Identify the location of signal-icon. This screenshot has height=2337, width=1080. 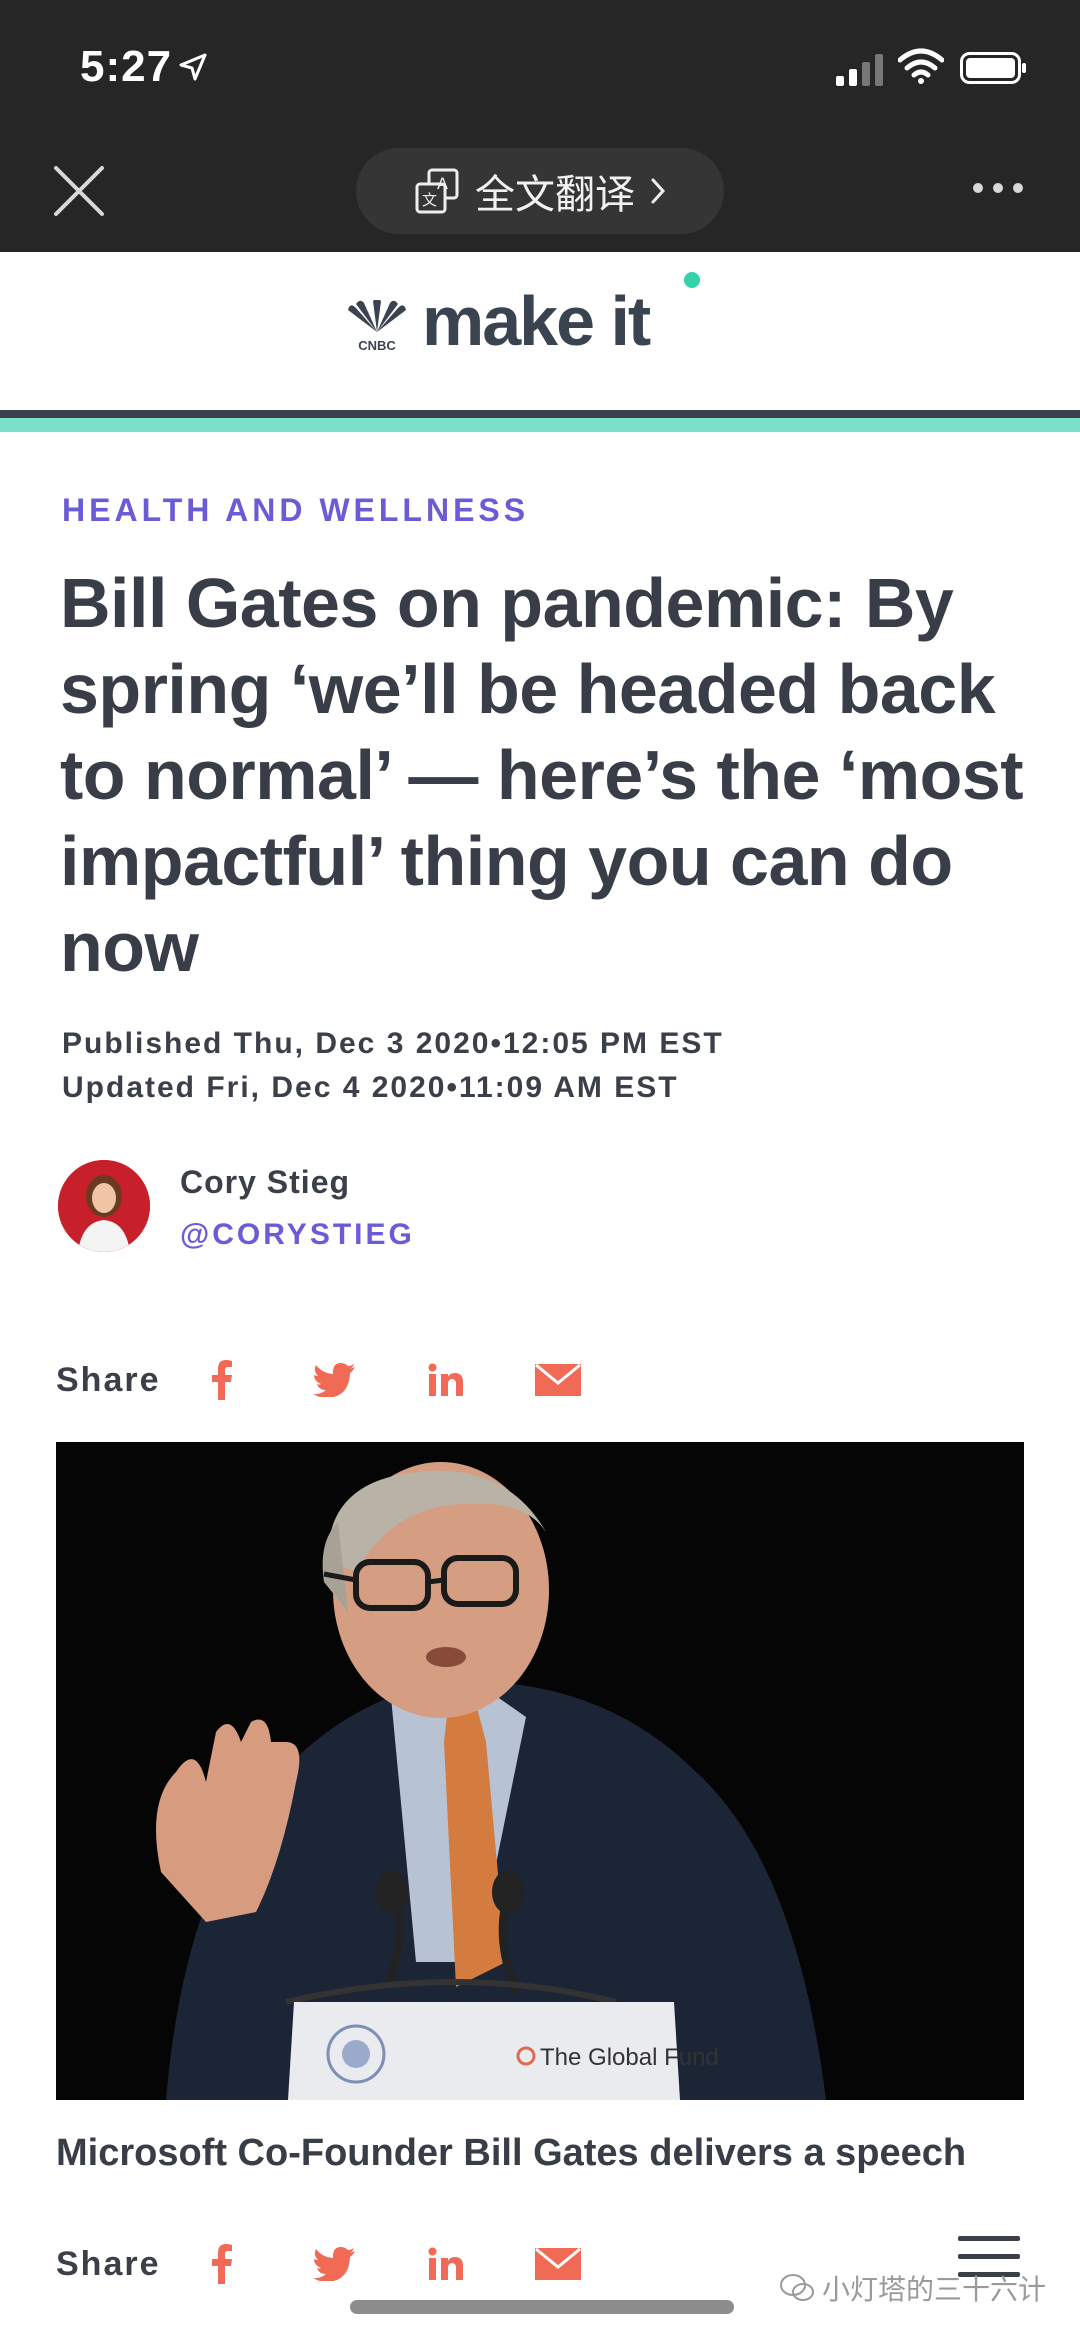
(859, 70).